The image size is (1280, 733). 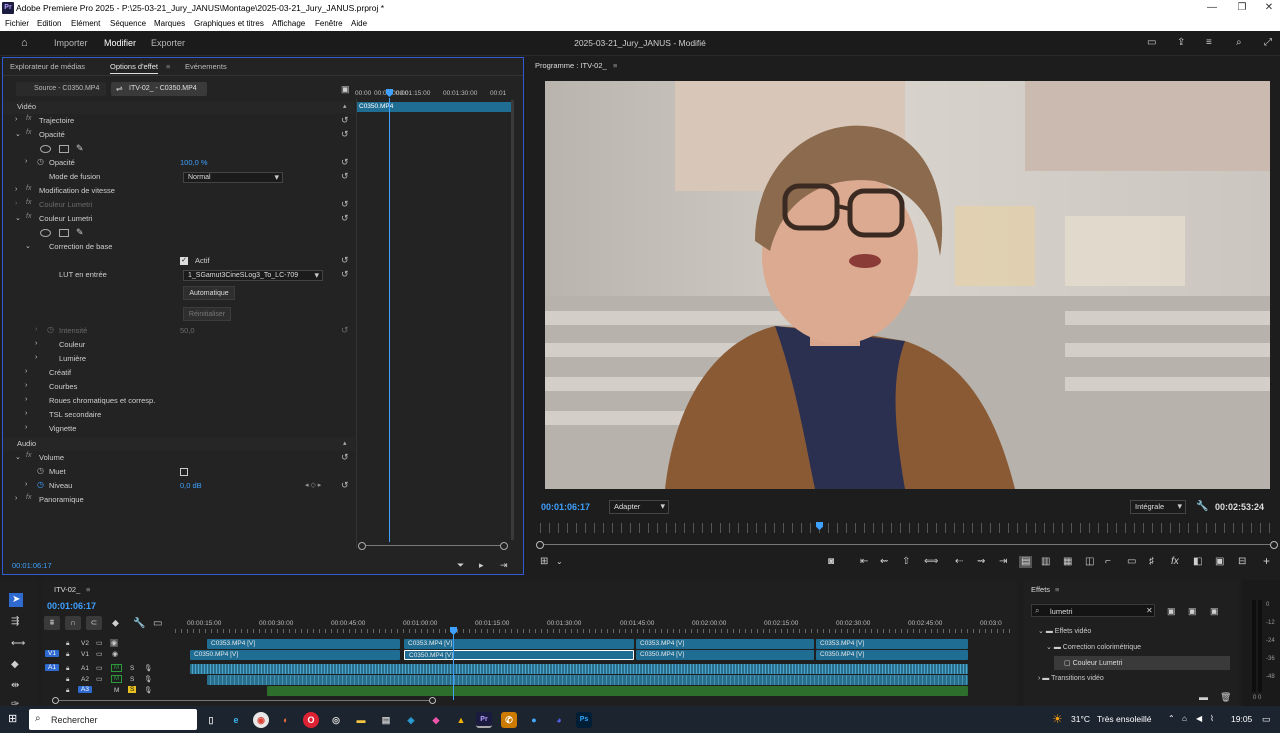 What do you see at coordinates (15, 686) in the screenshot?
I see `slip-tool-icon: ⇹` at bounding box center [15, 686].